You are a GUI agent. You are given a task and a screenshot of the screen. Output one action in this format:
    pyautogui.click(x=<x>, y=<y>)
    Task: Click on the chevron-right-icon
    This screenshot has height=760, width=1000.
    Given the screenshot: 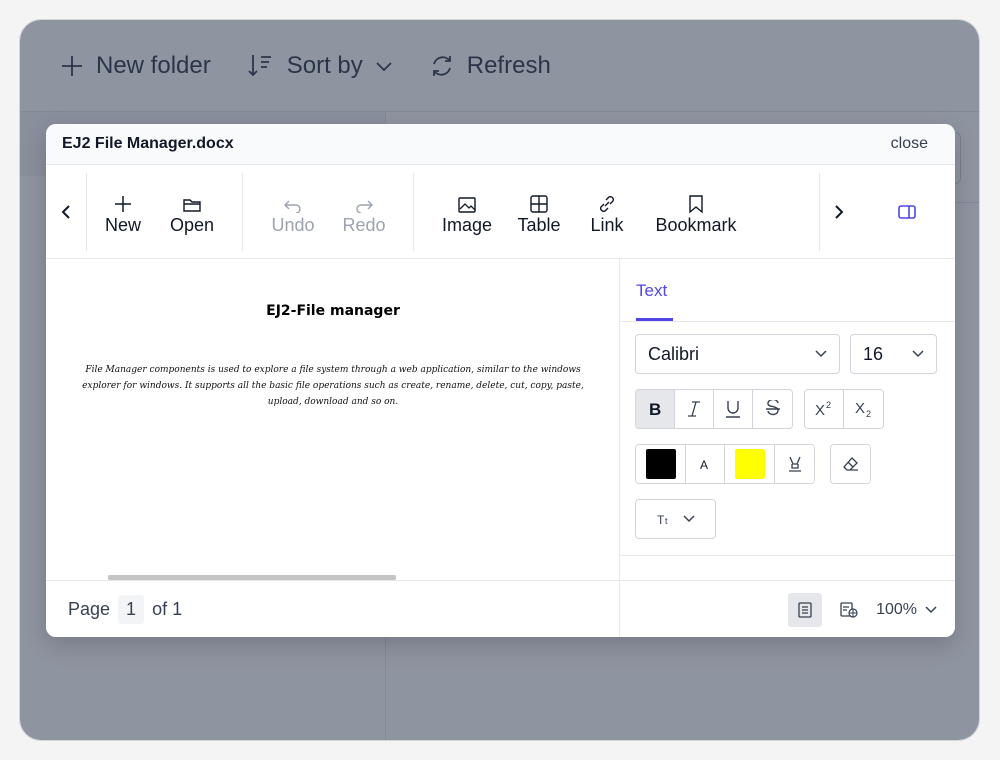 What is the action you would take?
    pyautogui.click(x=839, y=212)
    